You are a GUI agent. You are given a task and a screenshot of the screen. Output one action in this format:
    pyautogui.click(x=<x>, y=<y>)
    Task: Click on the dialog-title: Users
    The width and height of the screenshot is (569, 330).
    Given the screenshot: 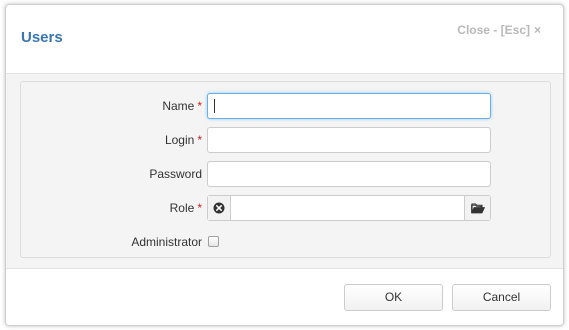 What is the action you would take?
    pyautogui.click(x=42, y=37)
    